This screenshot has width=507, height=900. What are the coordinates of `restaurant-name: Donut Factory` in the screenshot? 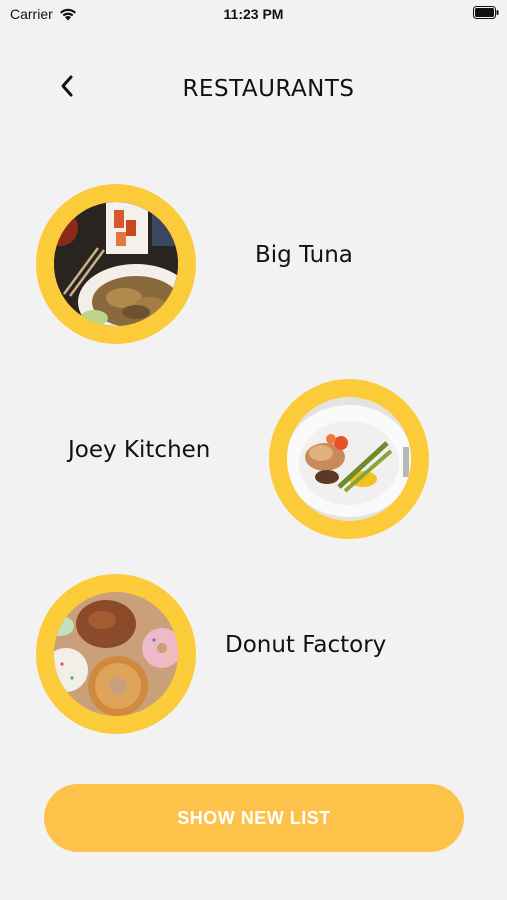 It's located at (306, 645).